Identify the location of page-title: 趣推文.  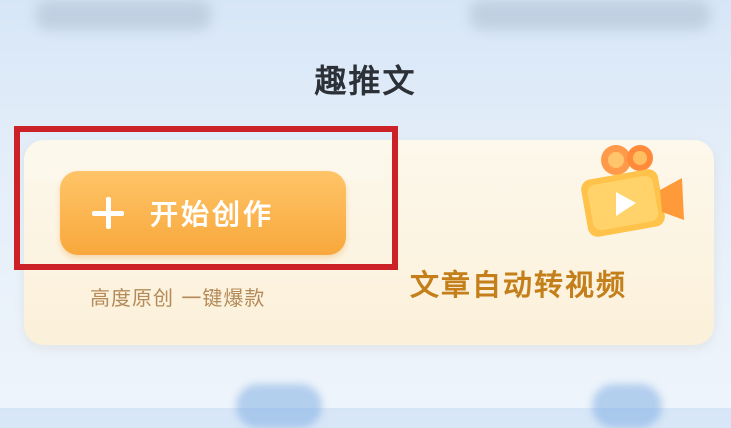
(365, 81).